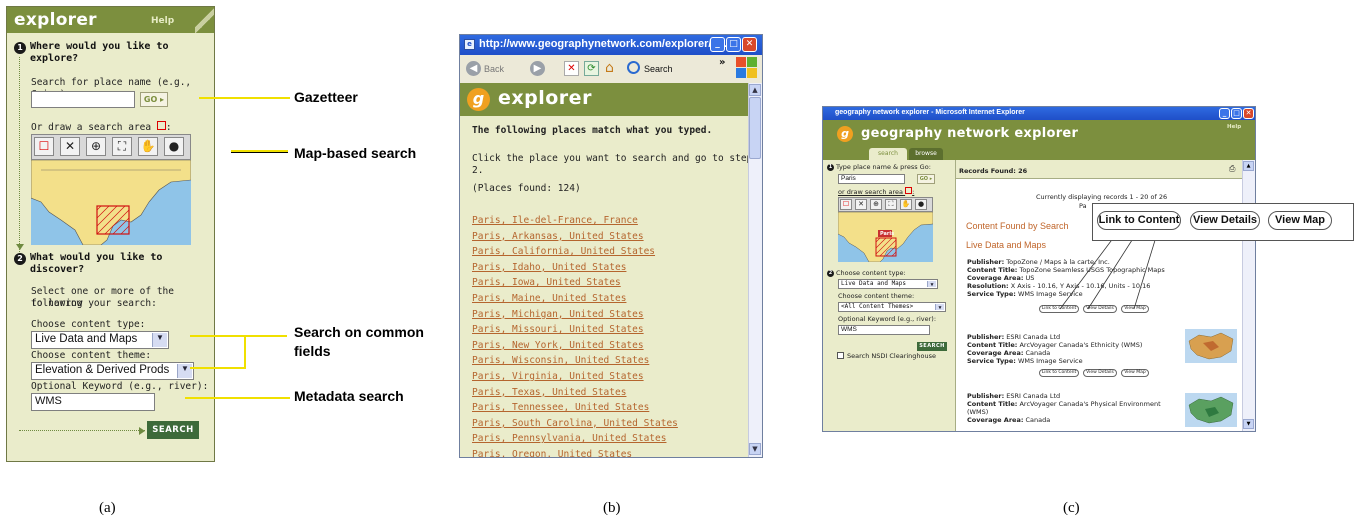 This screenshot has height=518, width=1356. I want to click on place-link: Paris, Wisconsin, United States, so click(607, 361).